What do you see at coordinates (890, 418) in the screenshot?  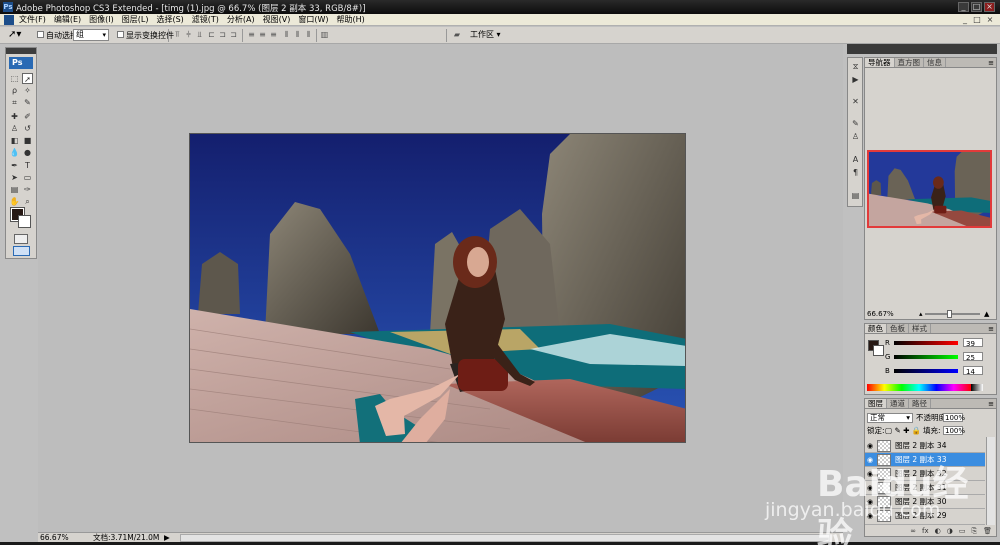 I see `blend-mode-dropdown: 正常 ▾` at bounding box center [890, 418].